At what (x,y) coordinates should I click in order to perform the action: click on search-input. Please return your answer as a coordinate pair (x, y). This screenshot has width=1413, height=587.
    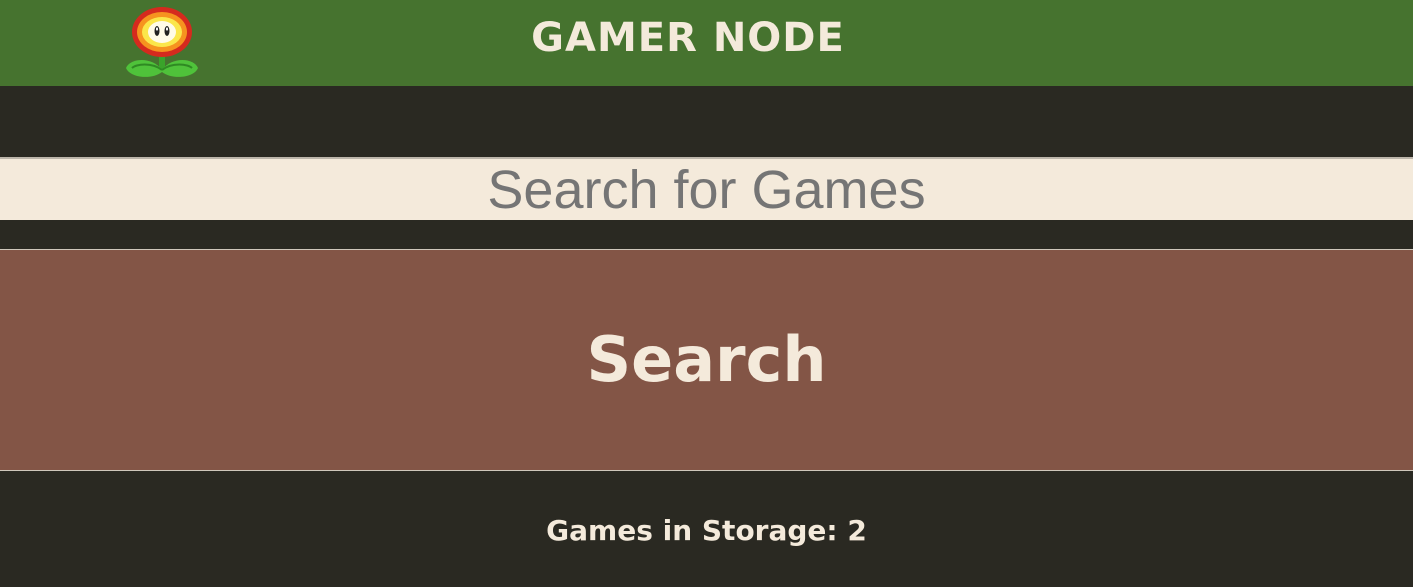
    Looking at the image, I should click on (706, 188).